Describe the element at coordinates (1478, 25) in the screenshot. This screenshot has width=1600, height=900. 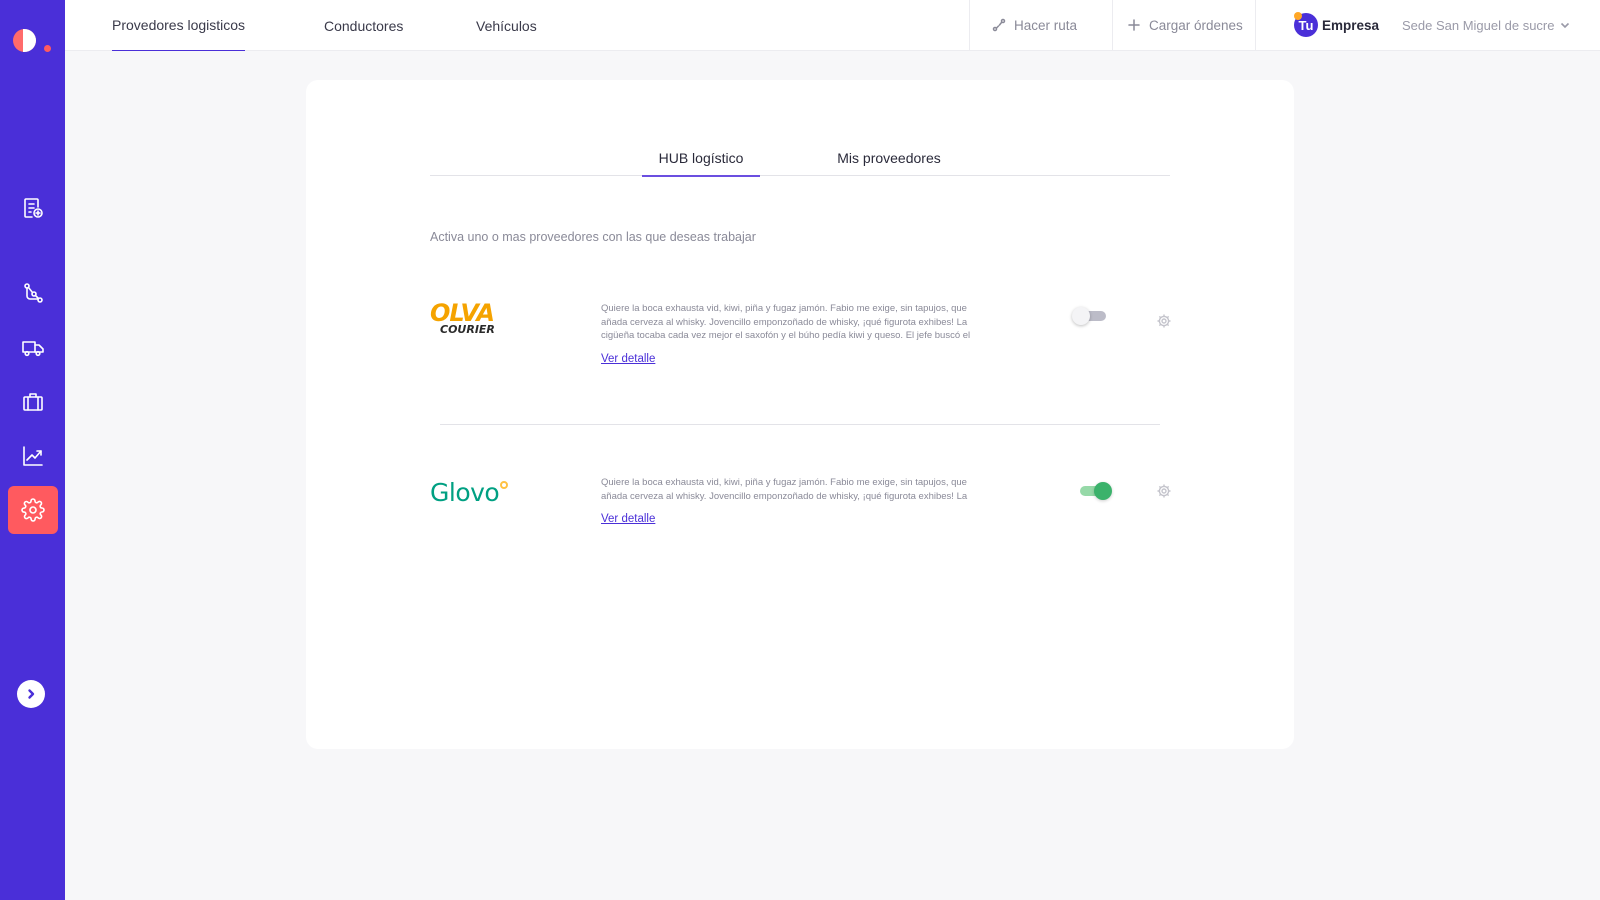
I see `branch-label: Sede San Miguel de sucre` at that location.